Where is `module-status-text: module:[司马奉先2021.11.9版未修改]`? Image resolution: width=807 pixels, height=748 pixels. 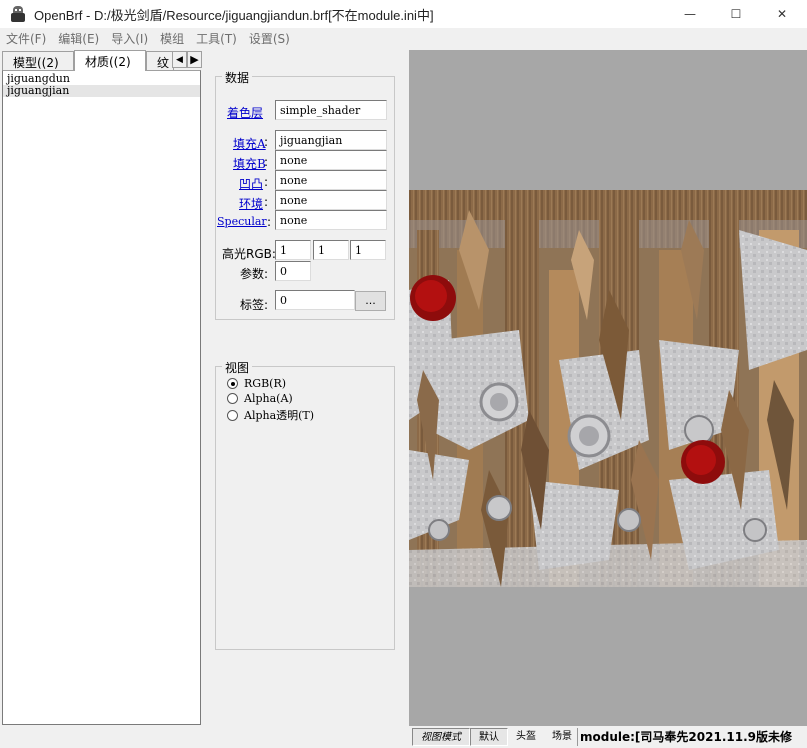
module-status-text: module:[司马奉先2021.11.9版未修改] is located at coordinates (692, 737).